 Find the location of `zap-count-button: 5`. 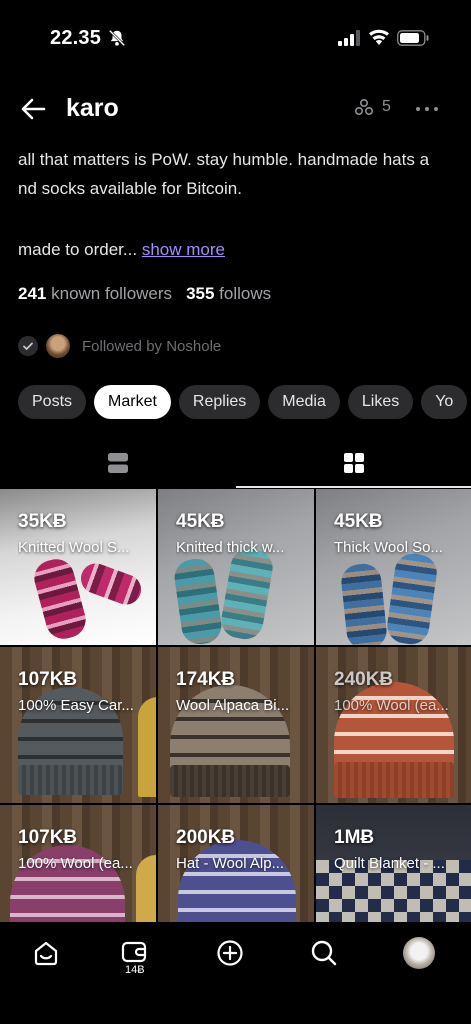

zap-count-button: 5 is located at coordinates (372, 107).